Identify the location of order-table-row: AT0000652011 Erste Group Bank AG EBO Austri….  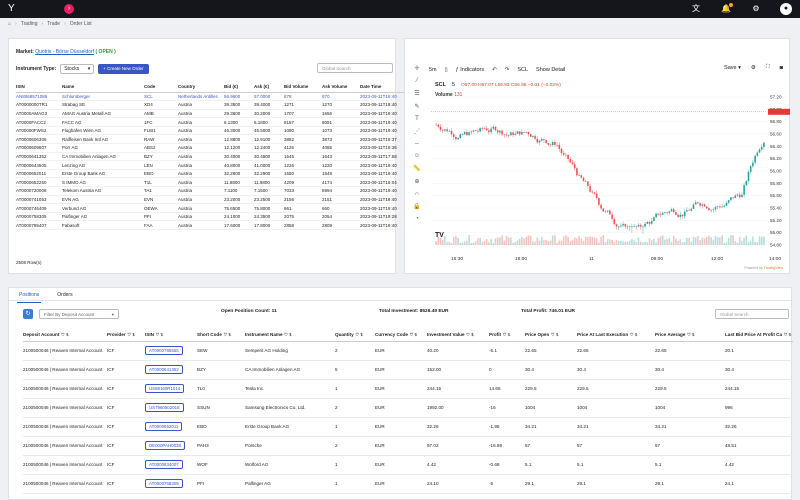
(214, 174).